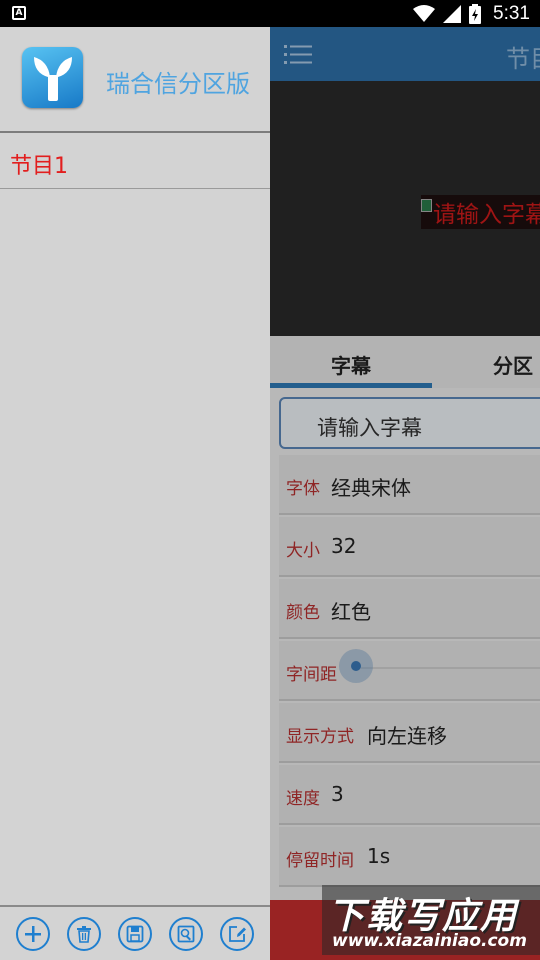  Describe the element at coordinates (178, 84) in the screenshot. I see `app-name: 瑞合信分区版` at that location.